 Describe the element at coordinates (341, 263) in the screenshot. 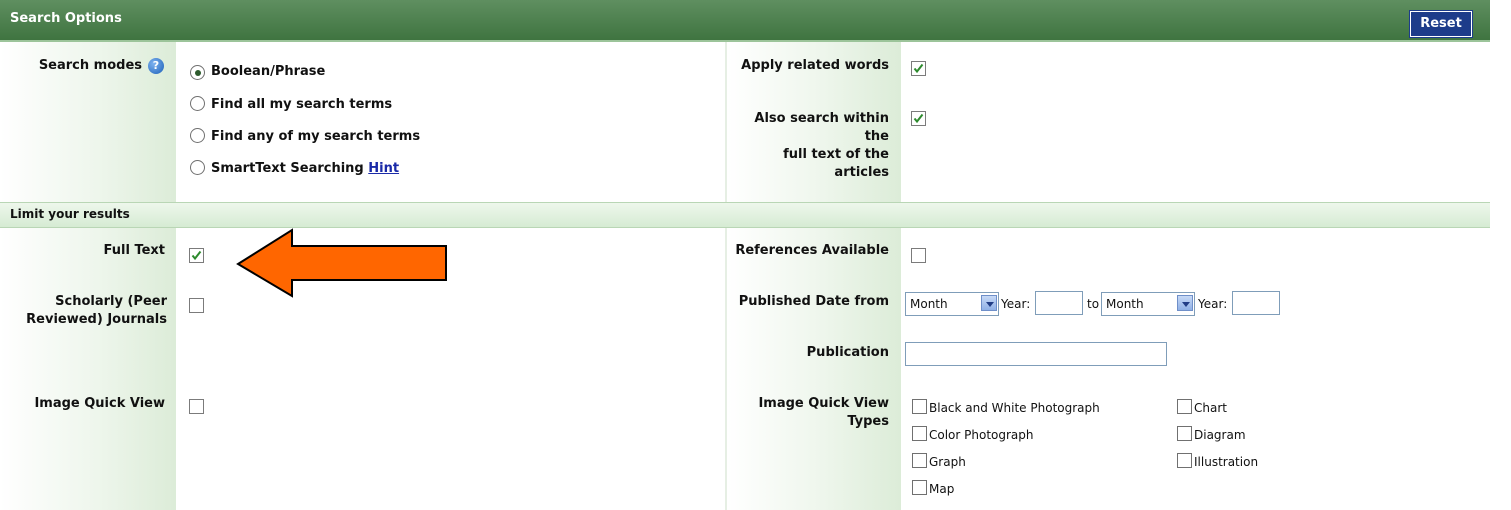

I see `orange-arrow-annotation` at that location.